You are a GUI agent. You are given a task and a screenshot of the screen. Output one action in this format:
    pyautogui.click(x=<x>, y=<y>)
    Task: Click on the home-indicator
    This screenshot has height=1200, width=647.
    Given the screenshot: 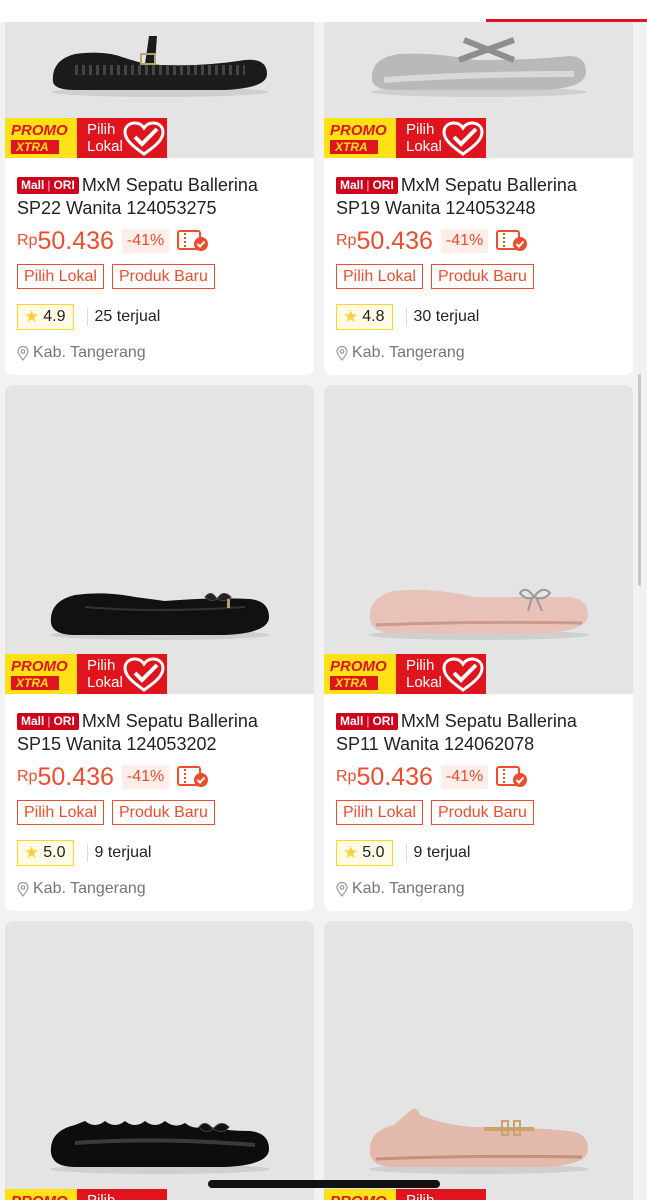 What is the action you would take?
    pyautogui.click(x=324, y=1184)
    